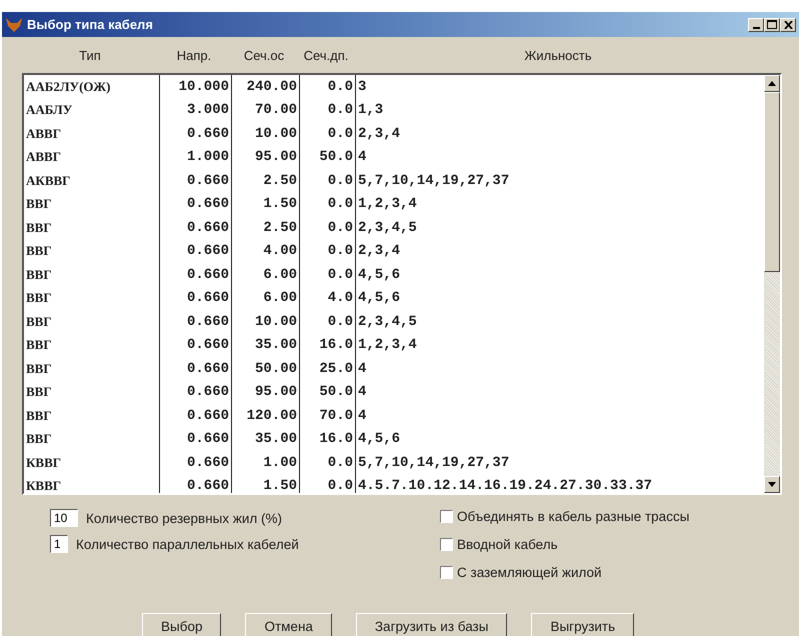 This screenshot has height=636, width=799. I want to click on number-field: 1, so click(59, 544).